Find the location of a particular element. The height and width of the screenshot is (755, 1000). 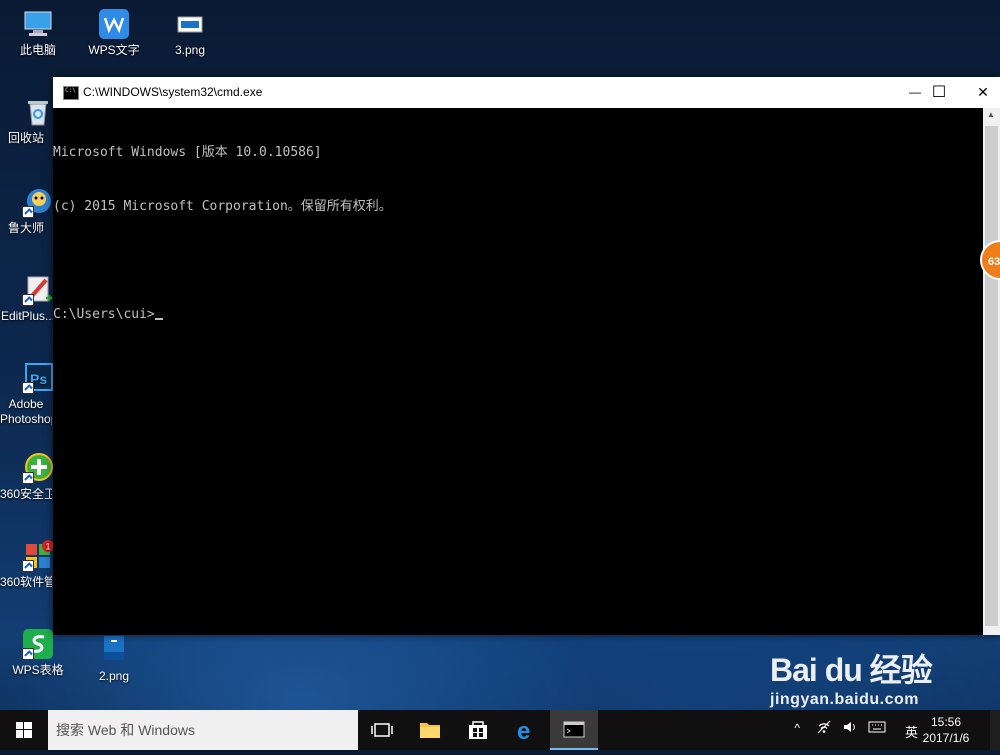

vertical-scrollbar: ▲ is located at coordinates (991, 371).